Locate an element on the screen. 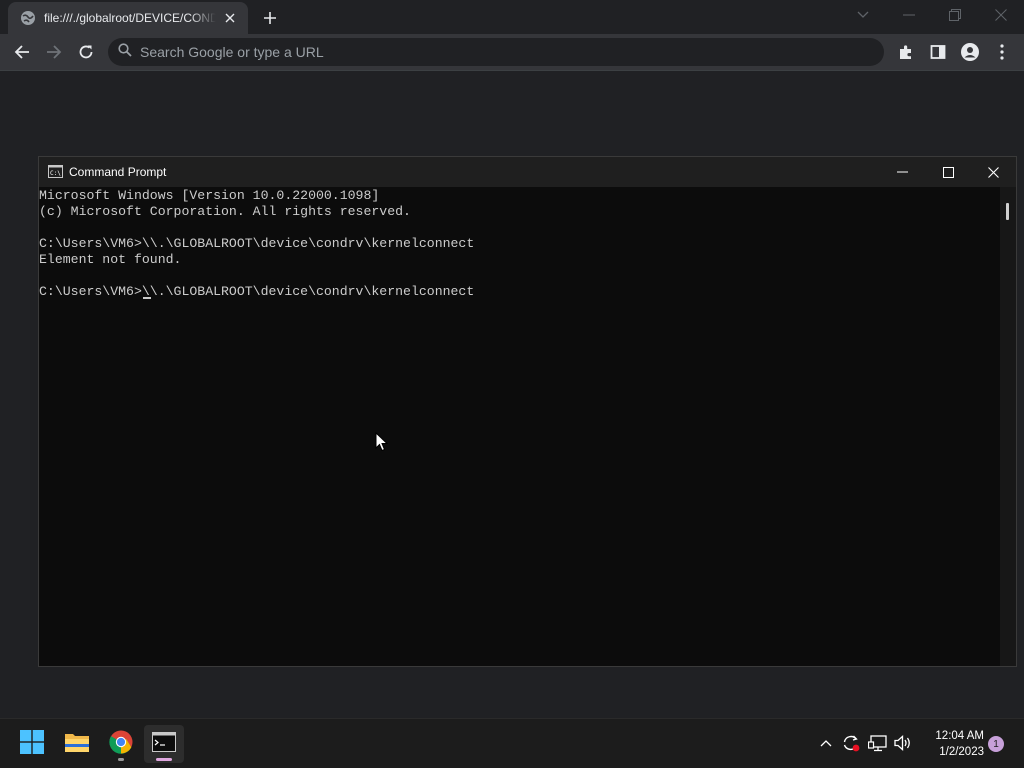 The image size is (1024, 768). cmd-maximize-icon is located at coordinates (948, 172).